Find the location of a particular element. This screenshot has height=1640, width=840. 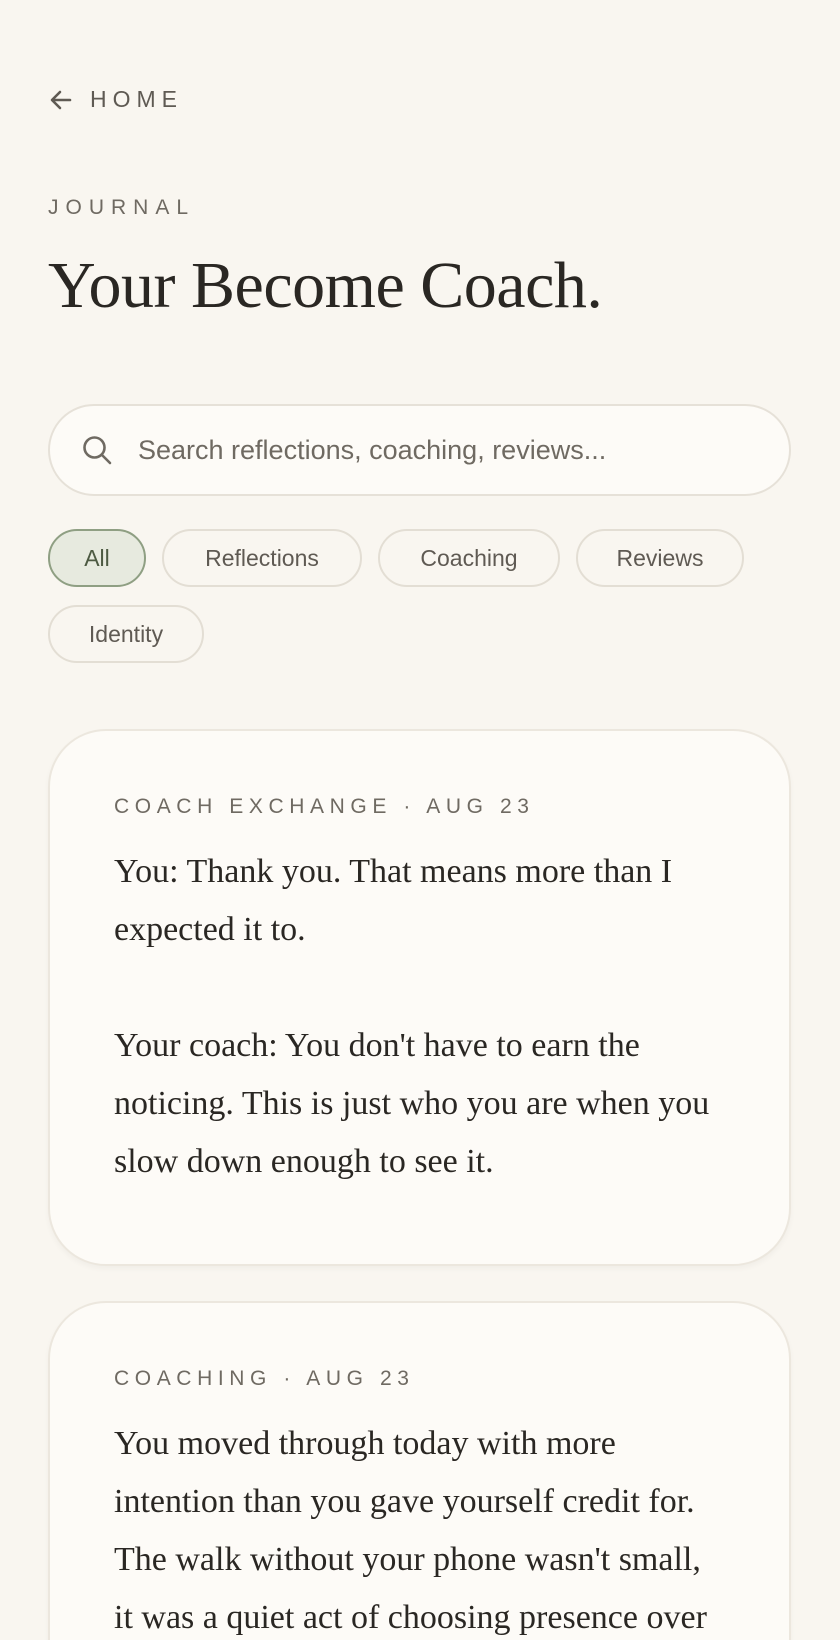

back-home-link: HOME is located at coordinates (115, 99).